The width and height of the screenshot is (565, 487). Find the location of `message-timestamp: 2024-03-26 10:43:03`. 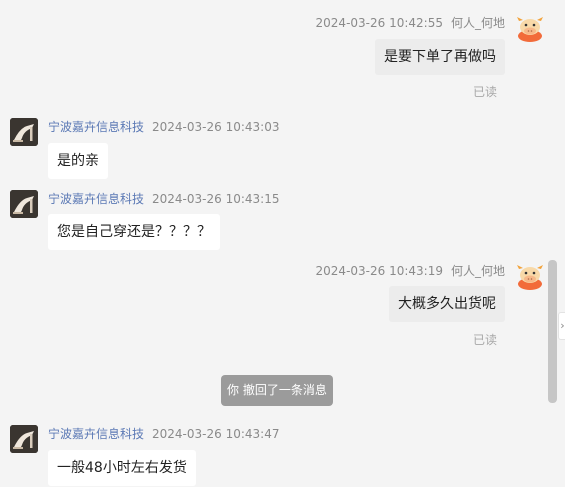

message-timestamp: 2024-03-26 10:43:03 is located at coordinates (216, 127).